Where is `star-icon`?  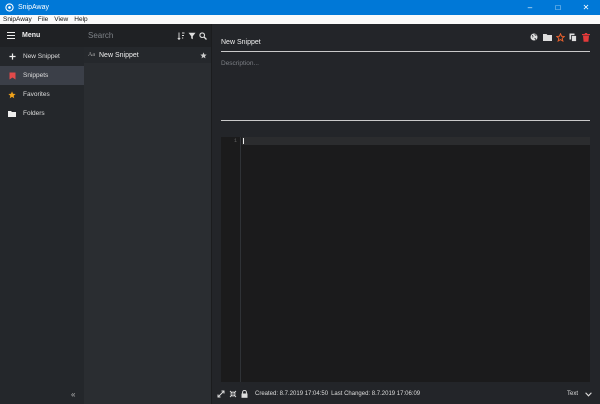 star-icon is located at coordinates (12, 94).